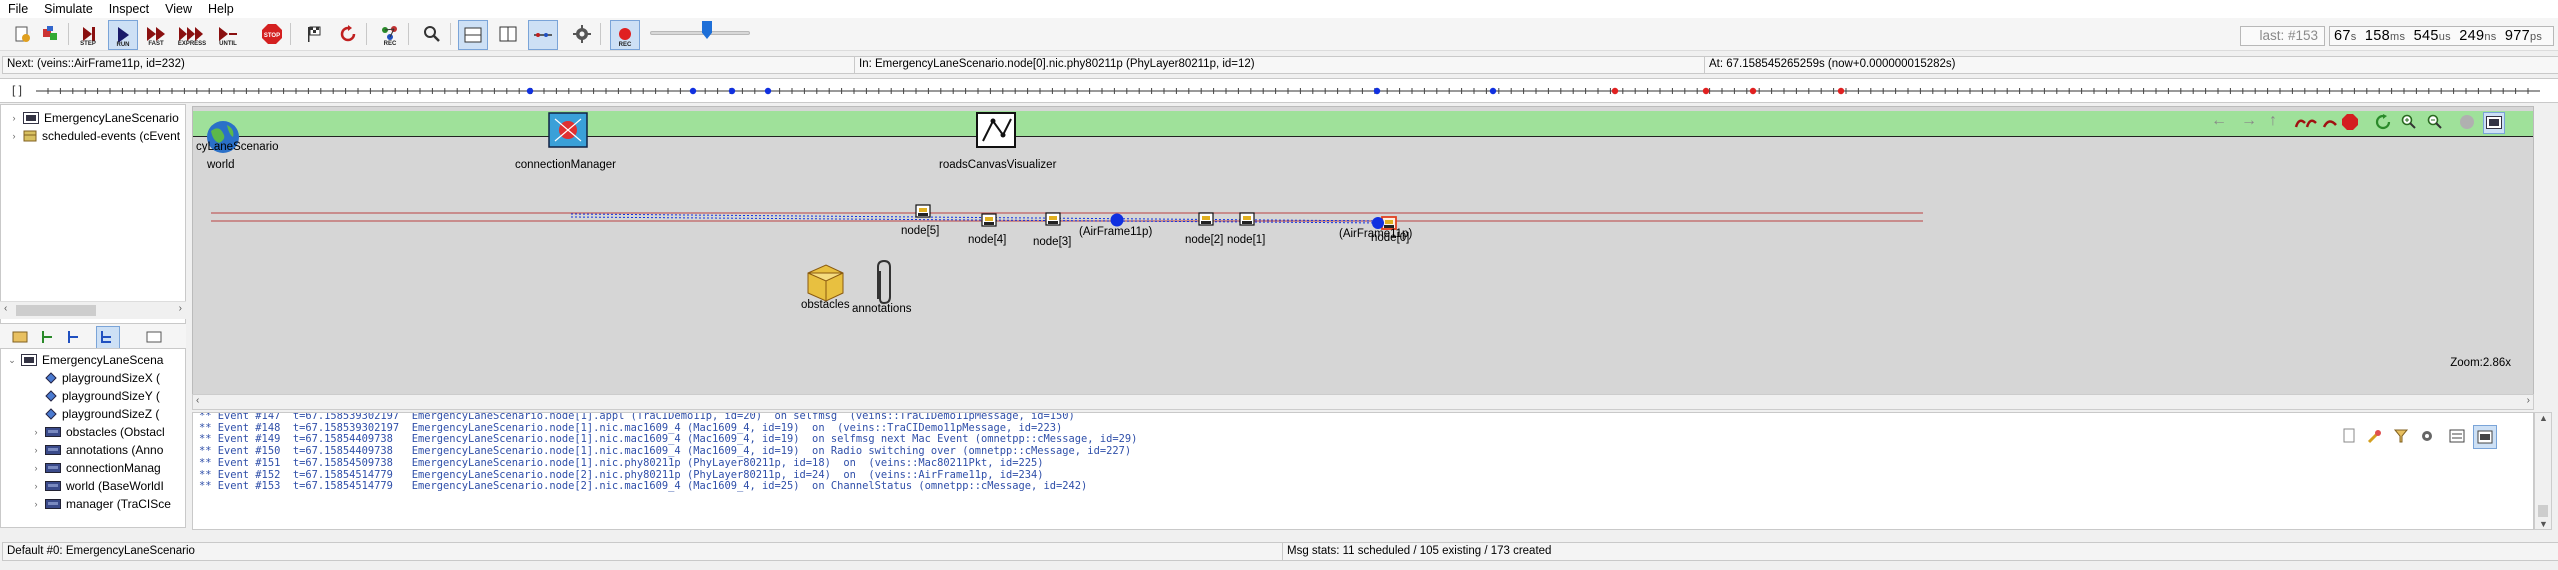 This screenshot has height=570, width=2558. I want to click on menu-inspect: Inspect, so click(129, 9).